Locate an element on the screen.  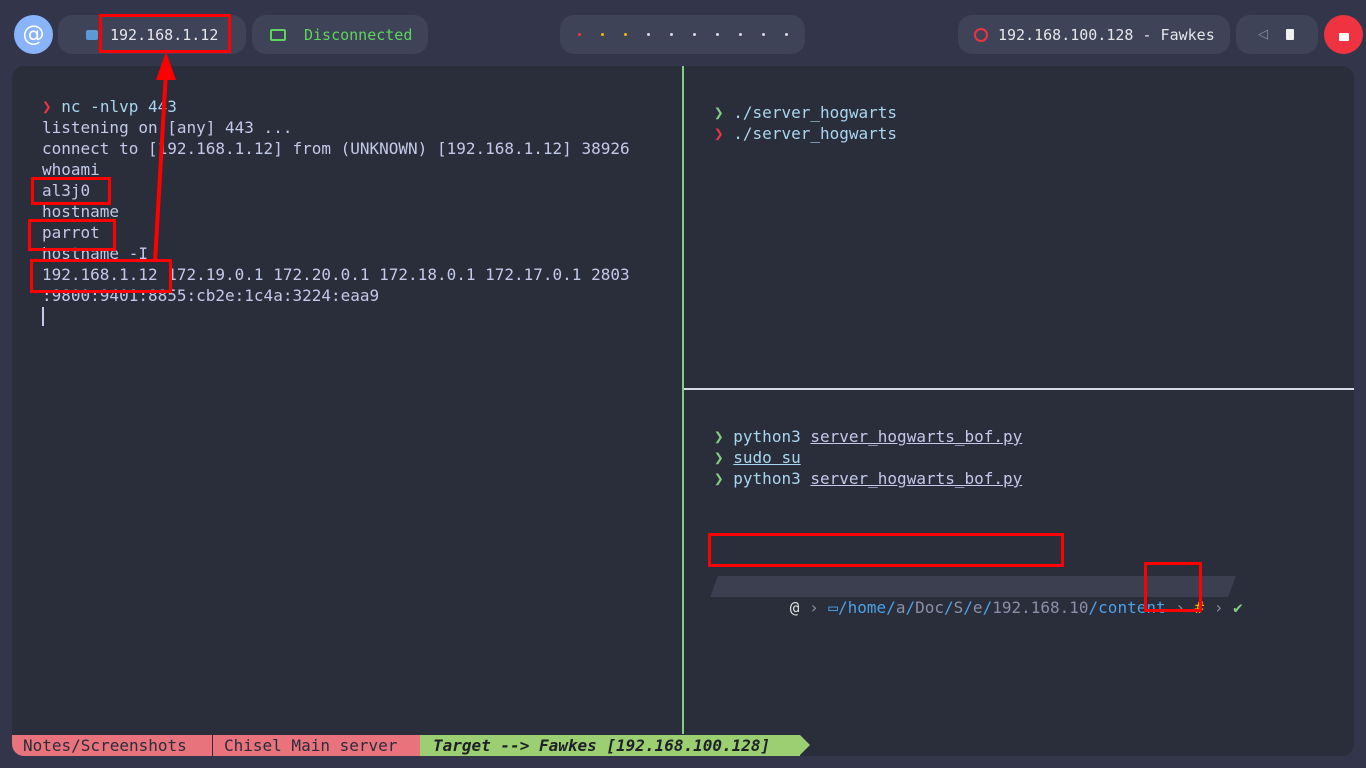
annotation-box-topbar-ip is located at coordinates (165, 33).